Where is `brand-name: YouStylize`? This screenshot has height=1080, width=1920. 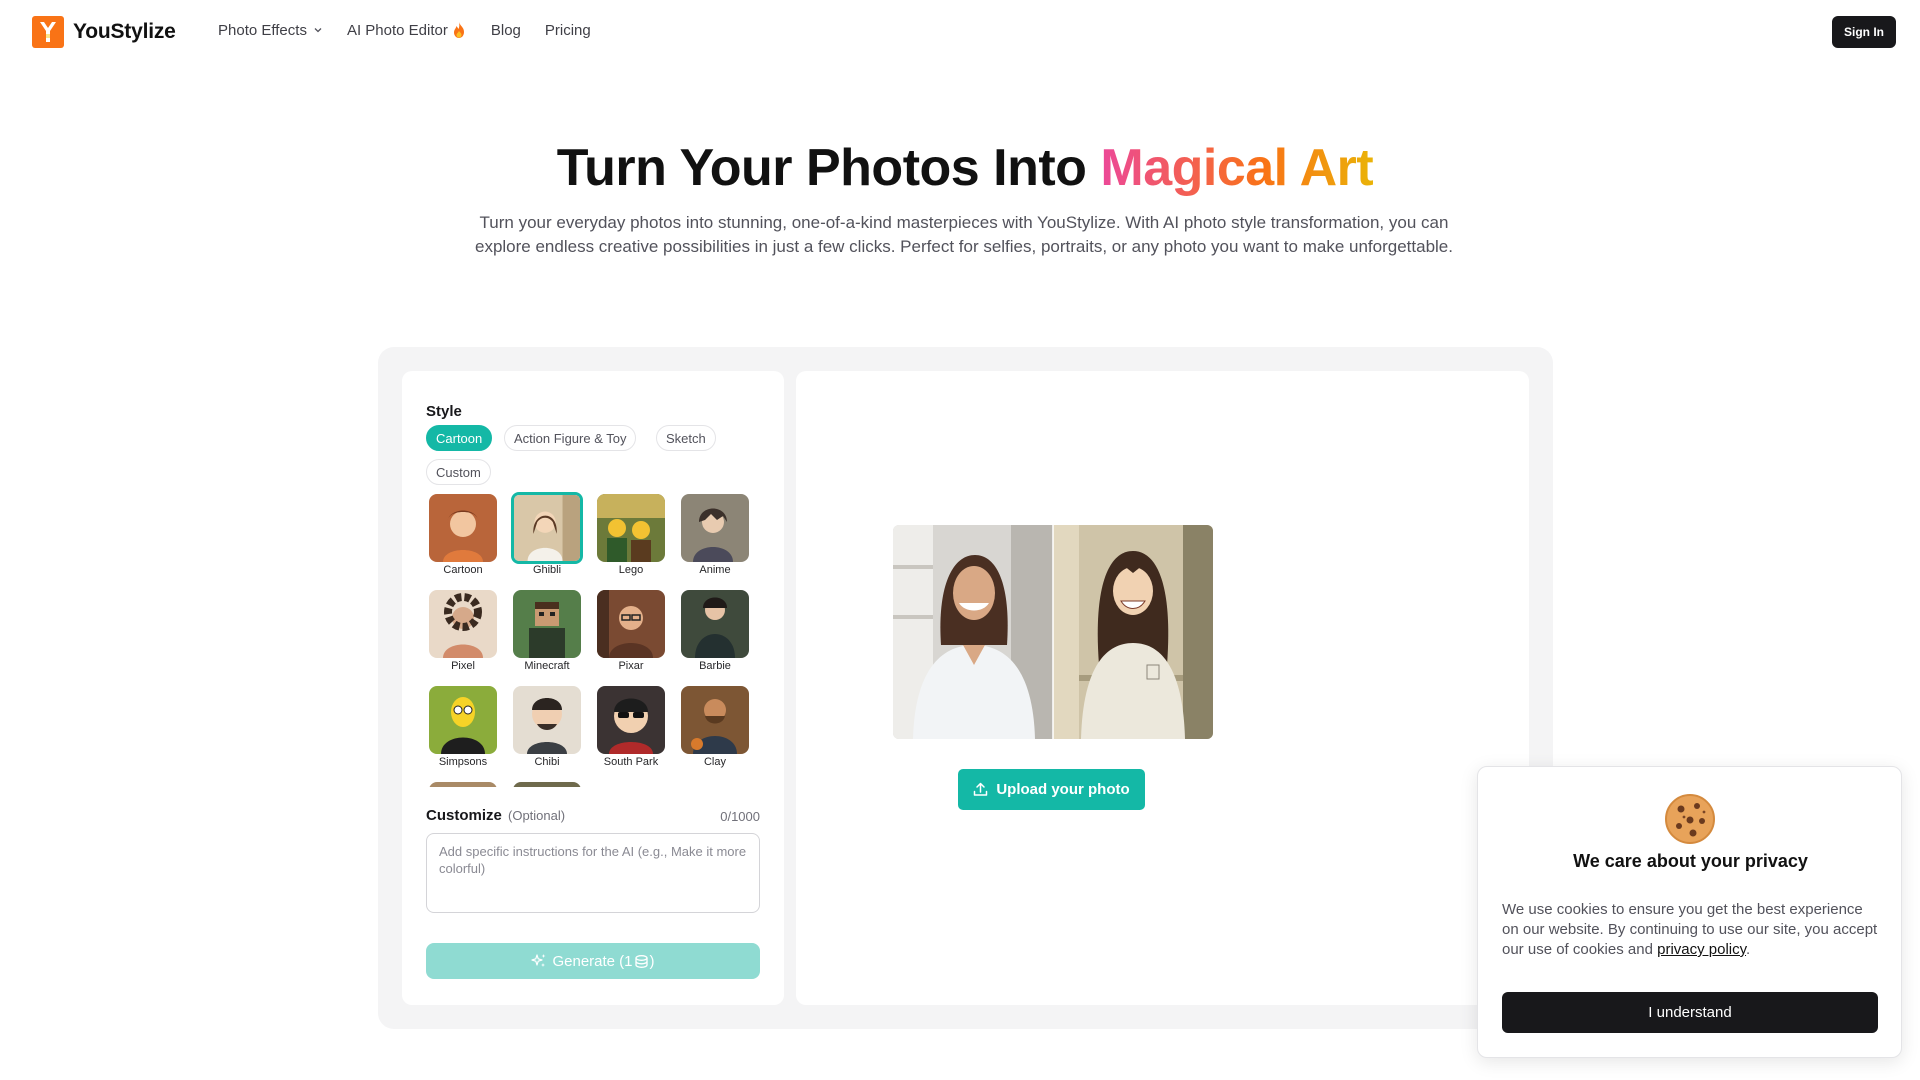 brand-name: YouStylize is located at coordinates (124, 31).